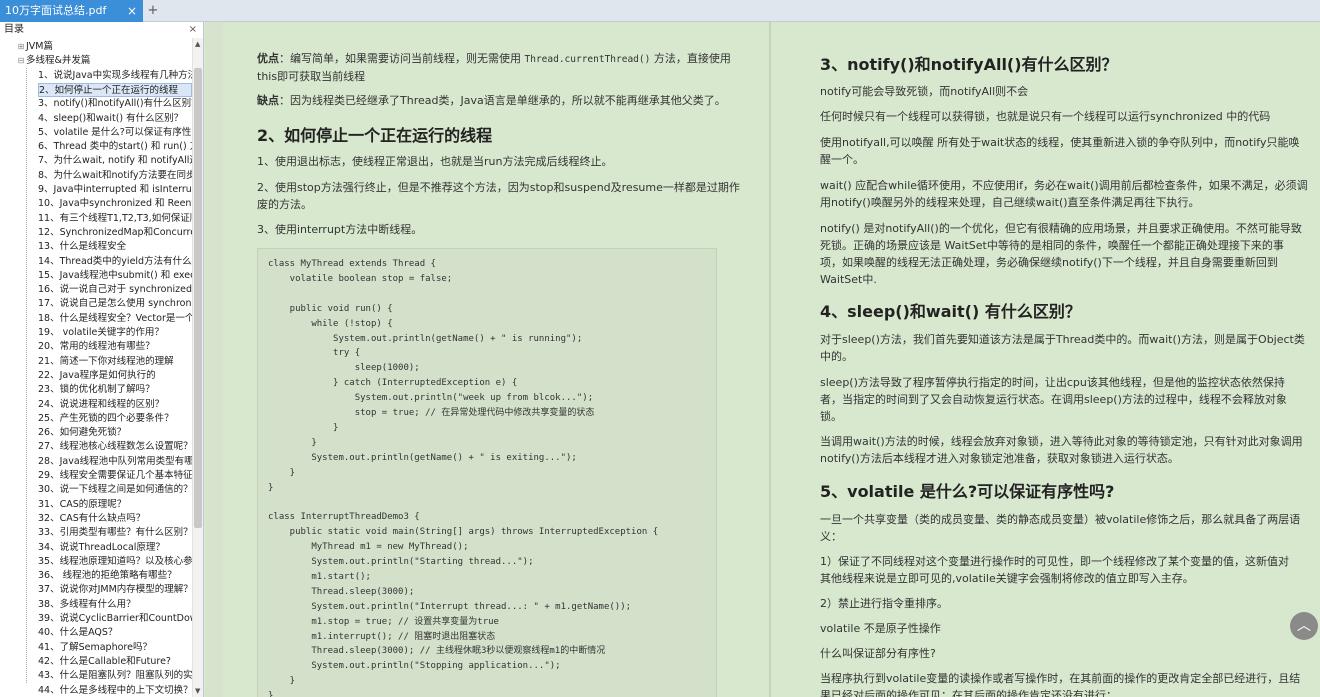  Describe the element at coordinates (115, 219) in the screenshot. I see `outline-item: 11、有三个线程T1,T2,T3,如何保证顺序` at that location.